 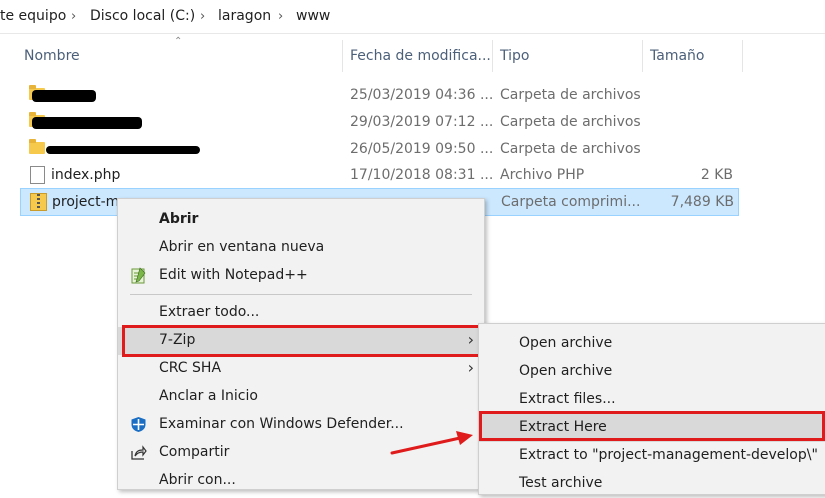 I want to click on zip-folder-icon, so click(x=38, y=202).